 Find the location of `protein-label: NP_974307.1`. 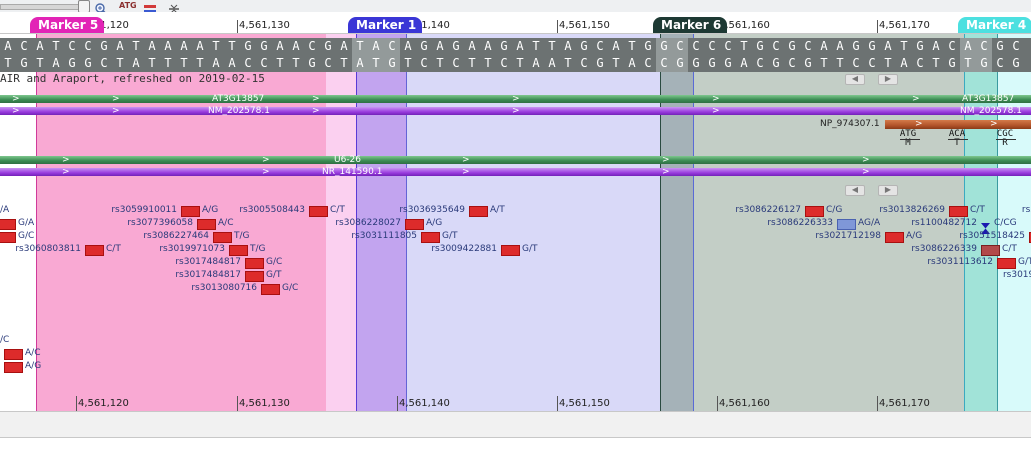

protein-label: NP_974307.1 is located at coordinates (850, 124).